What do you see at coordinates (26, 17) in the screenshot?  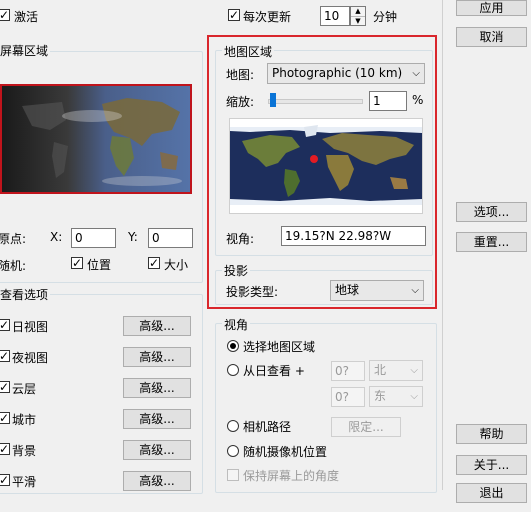 I see `activate-label: 激活` at bounding box center [26, 17].